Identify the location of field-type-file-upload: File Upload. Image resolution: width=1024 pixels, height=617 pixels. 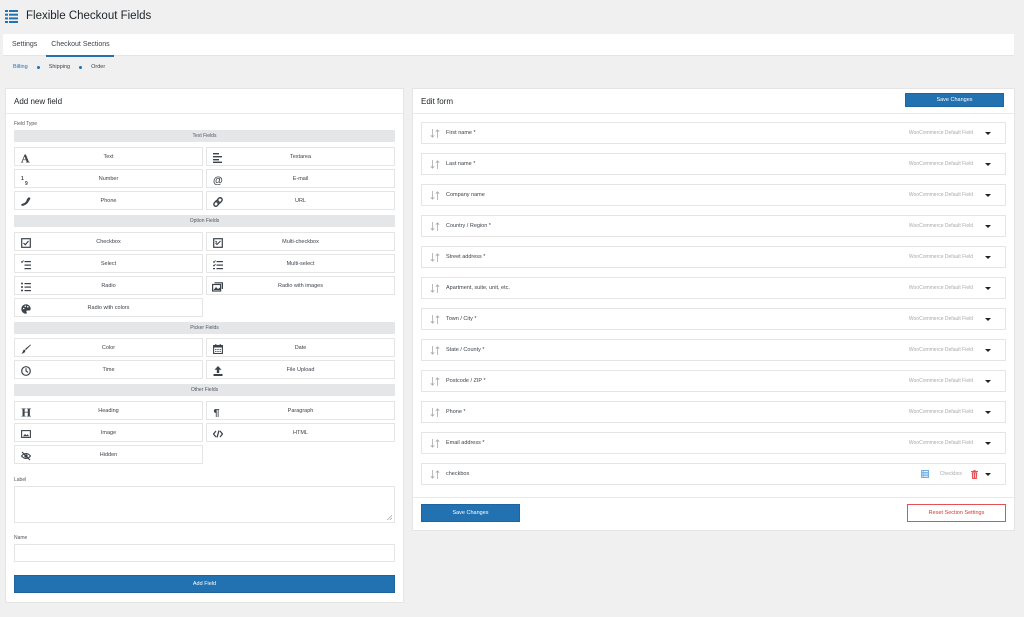
(300, 369).